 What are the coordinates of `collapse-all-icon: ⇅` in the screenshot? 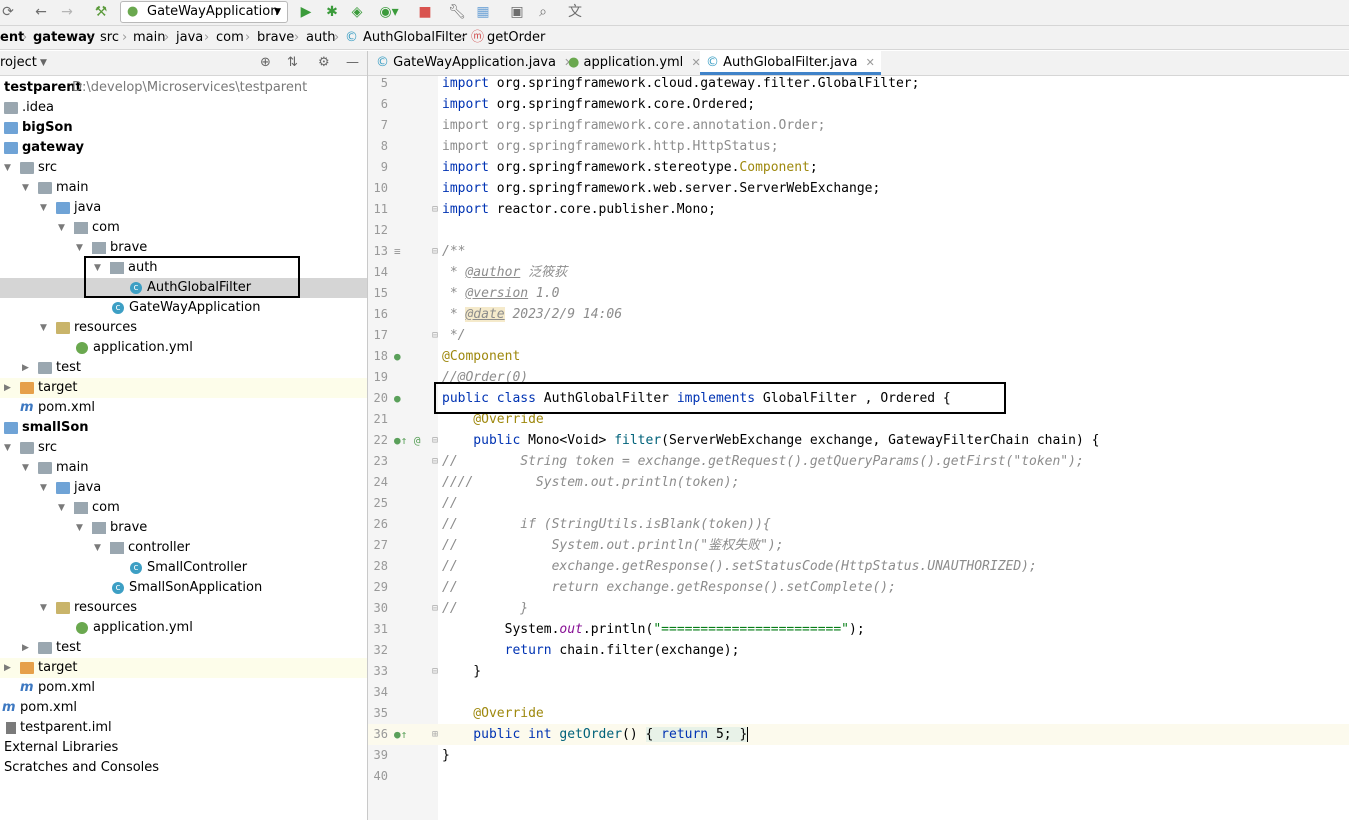 It's located at (292, 63).